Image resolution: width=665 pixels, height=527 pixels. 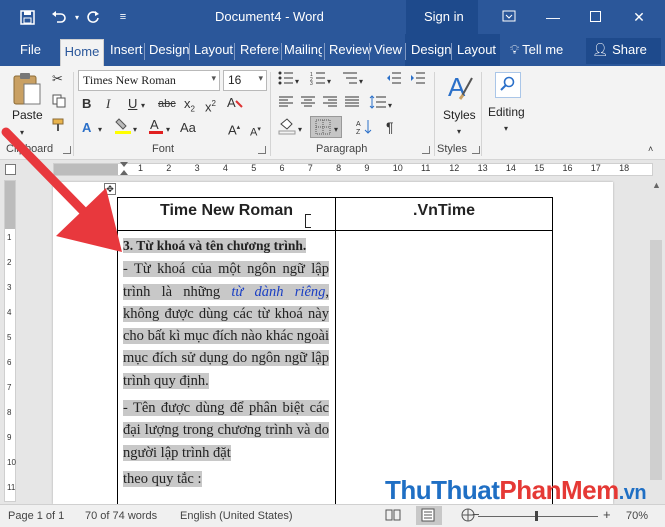 What do you see at coordinates (93, 17) in the screenshot?
I see `redo-icon` at bounding box center [93, 17].